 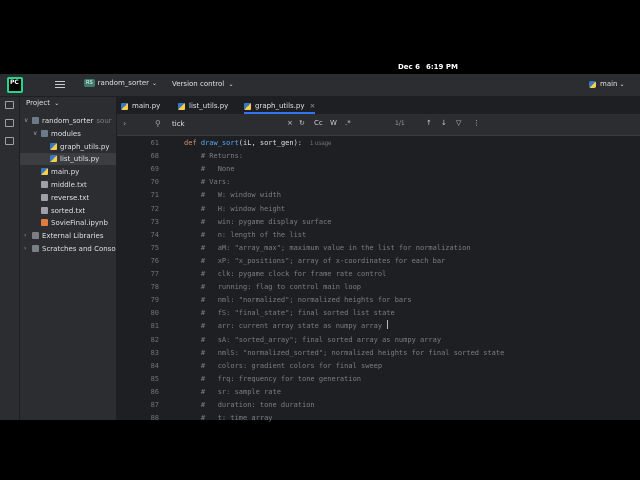 I want to click on project-name: random_sorter, so click(x=123, y=83).